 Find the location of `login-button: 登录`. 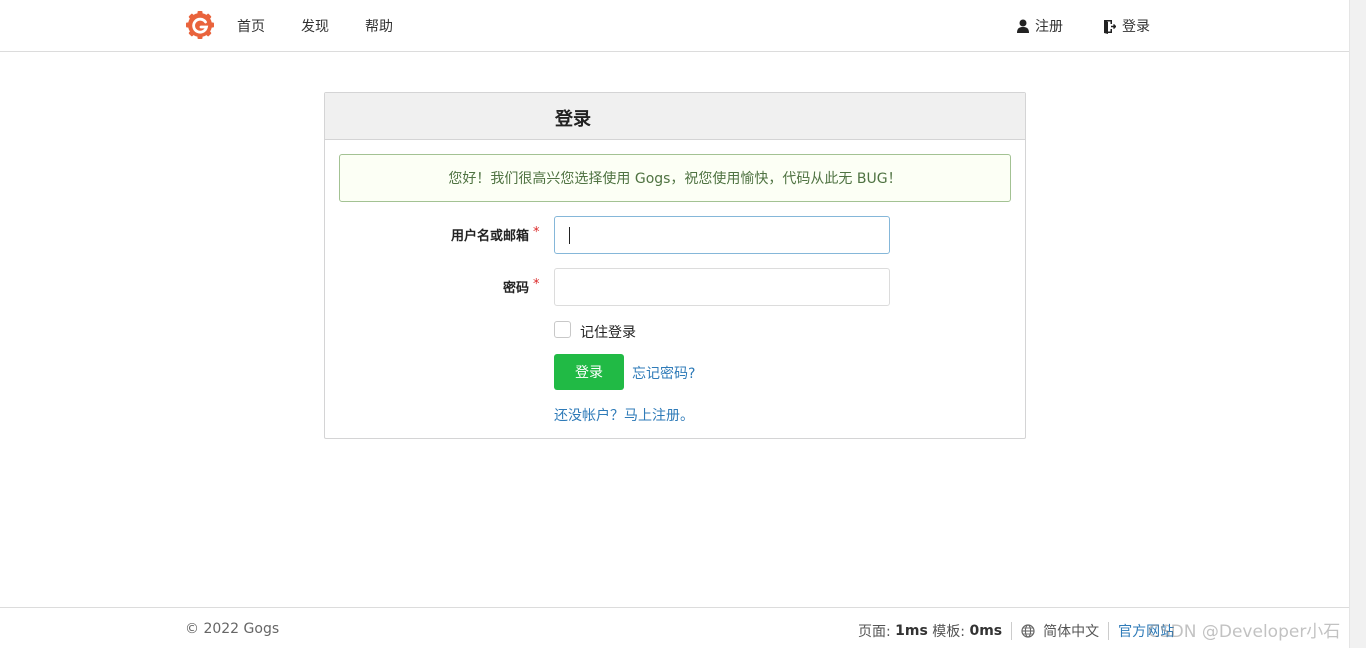

login-button: 登录 is located at coordinates (589, 372).